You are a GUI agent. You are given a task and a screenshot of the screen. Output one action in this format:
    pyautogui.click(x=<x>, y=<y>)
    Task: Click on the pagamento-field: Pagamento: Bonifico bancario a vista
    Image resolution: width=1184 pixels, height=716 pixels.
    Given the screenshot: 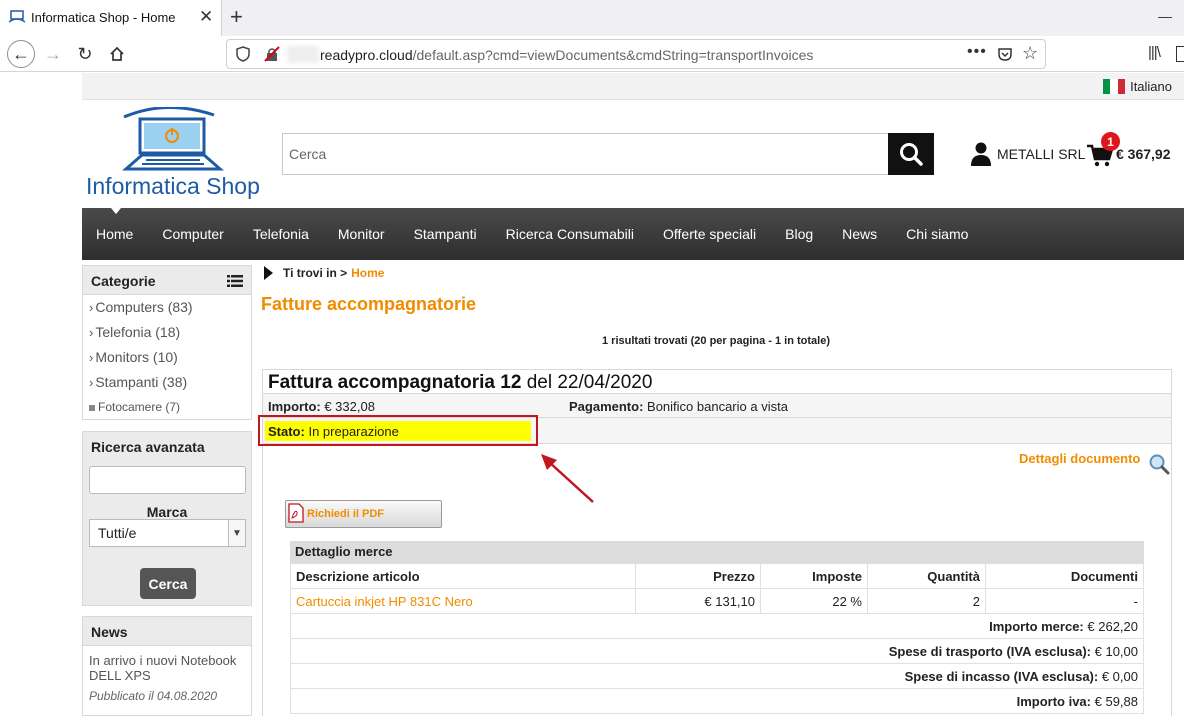 What is the action you would take?
    pyautogui.click(x=678, y=406)
    